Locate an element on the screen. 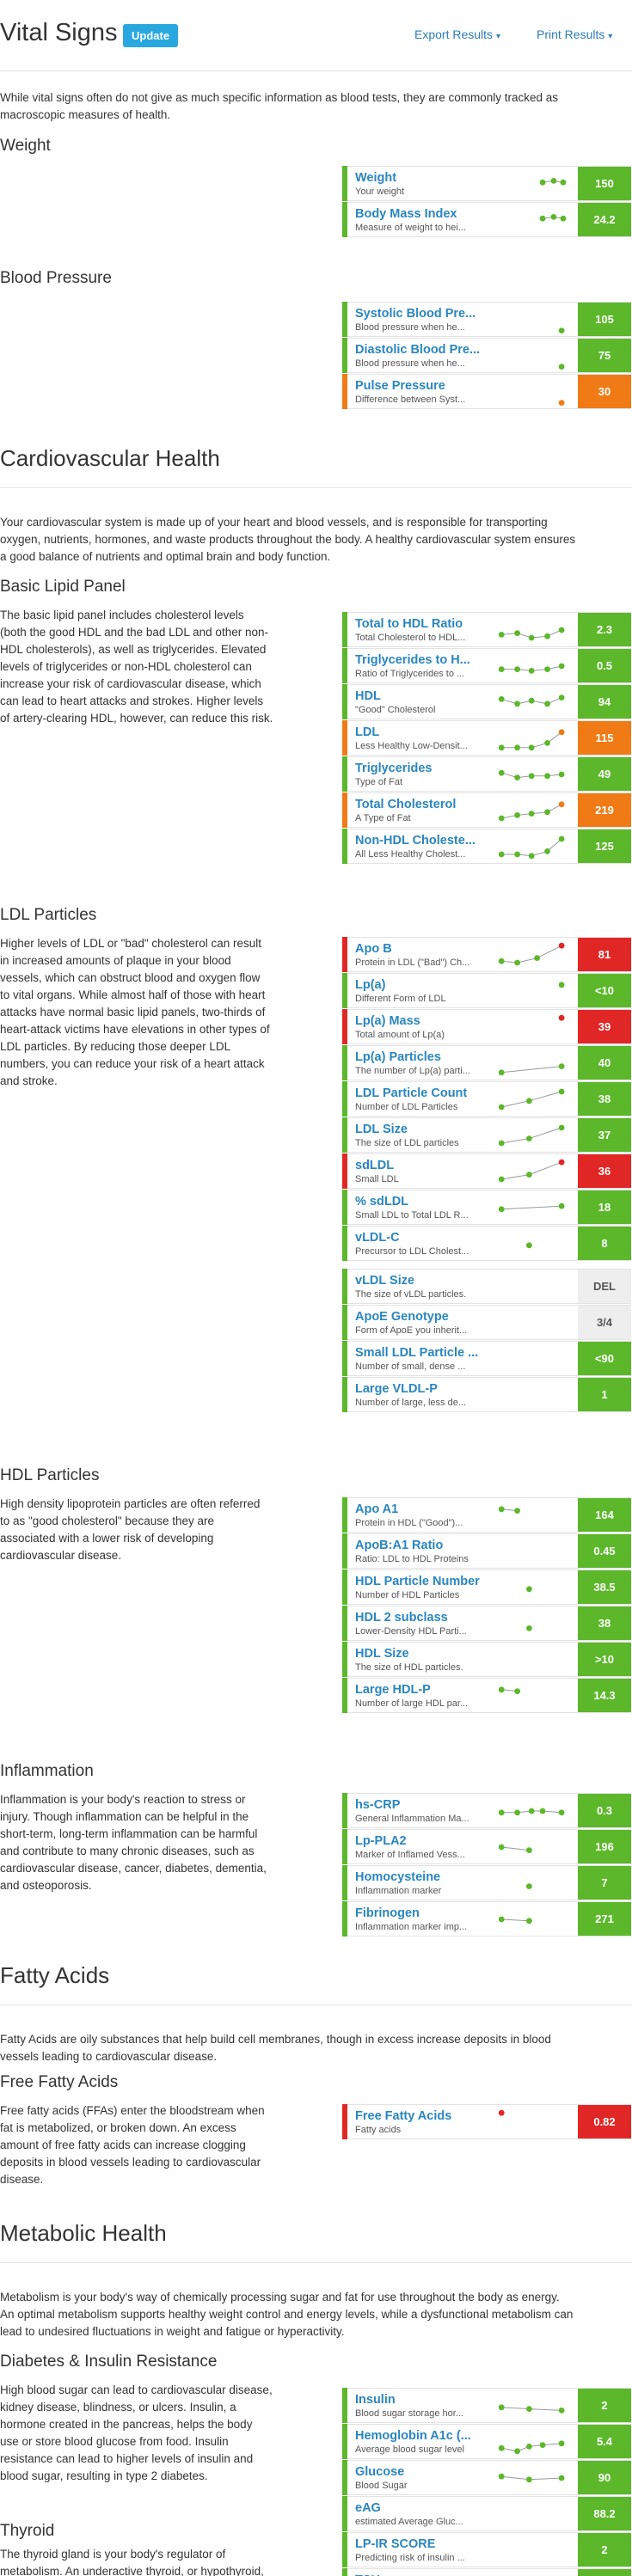 The width and height of the screenshot is (632, 2576). result-card: HDL "Good" Cholesterol 94 is located at coordinates (487, 701).